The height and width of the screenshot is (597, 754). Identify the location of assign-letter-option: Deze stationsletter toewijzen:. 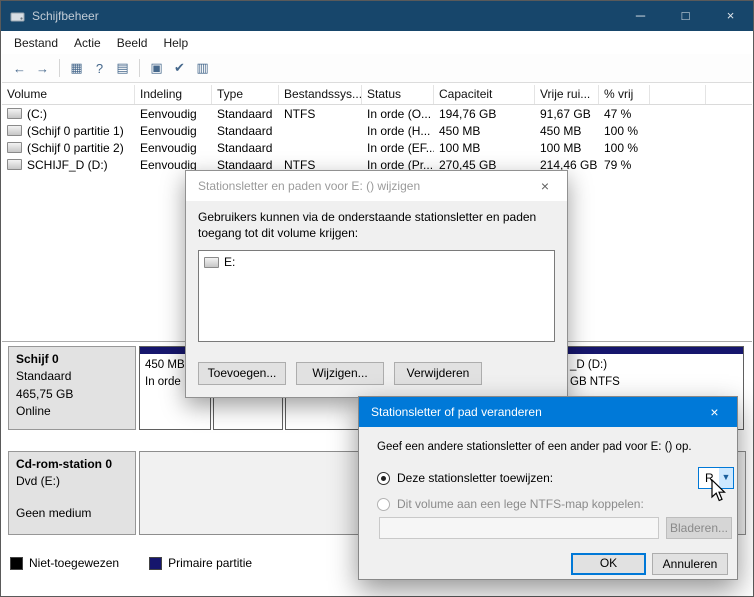
(465, 478).